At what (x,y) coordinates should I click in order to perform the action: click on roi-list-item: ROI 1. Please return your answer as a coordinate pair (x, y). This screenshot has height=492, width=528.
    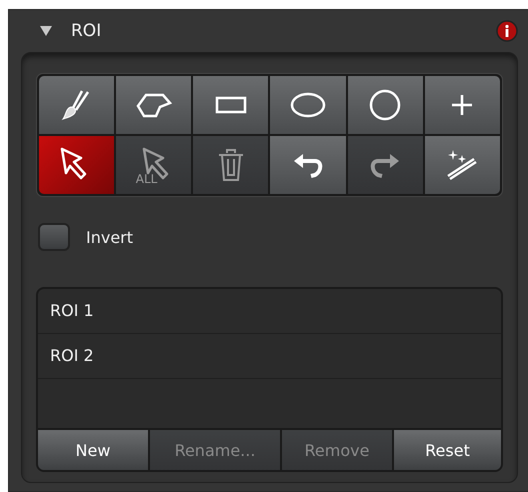
    Looking at the image, I should click on (269, 311).